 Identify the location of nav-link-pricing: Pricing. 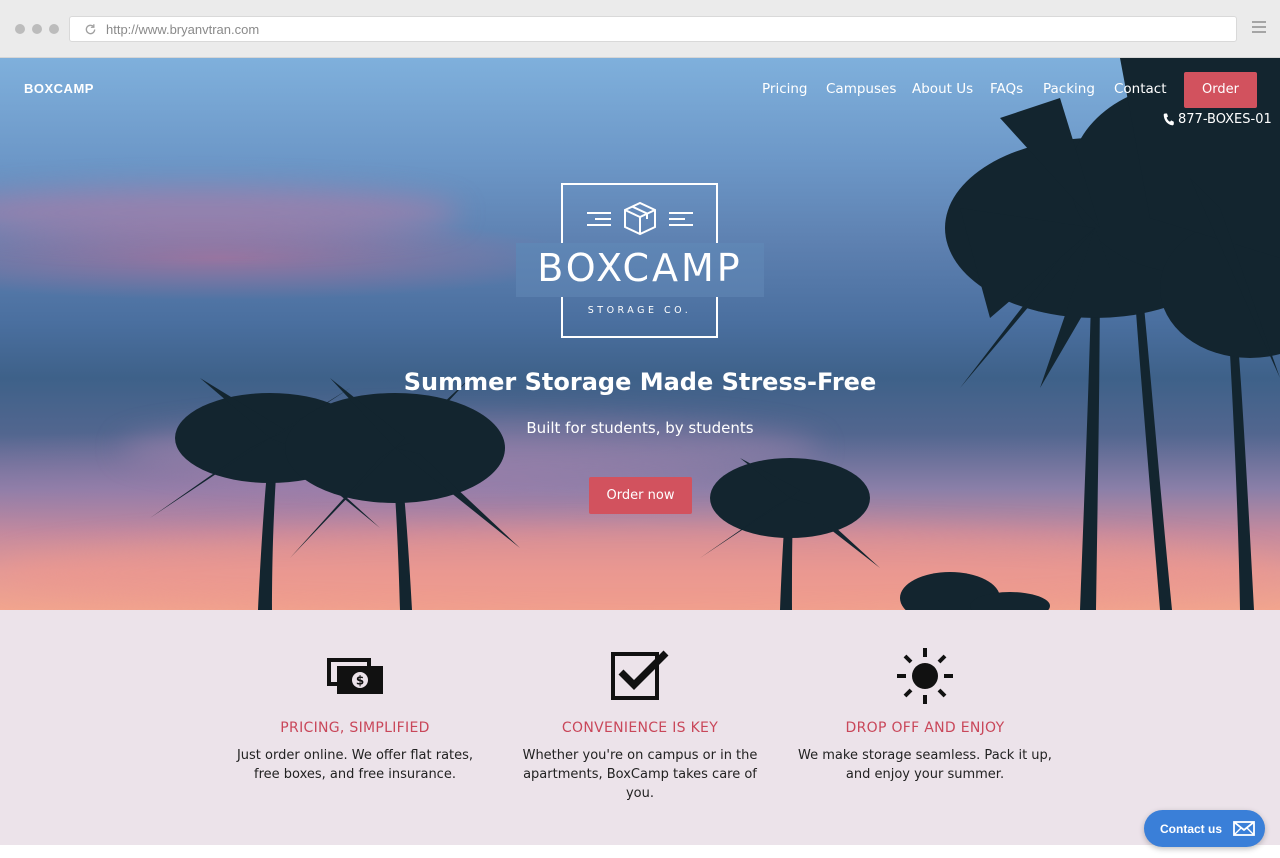
(785, 89).